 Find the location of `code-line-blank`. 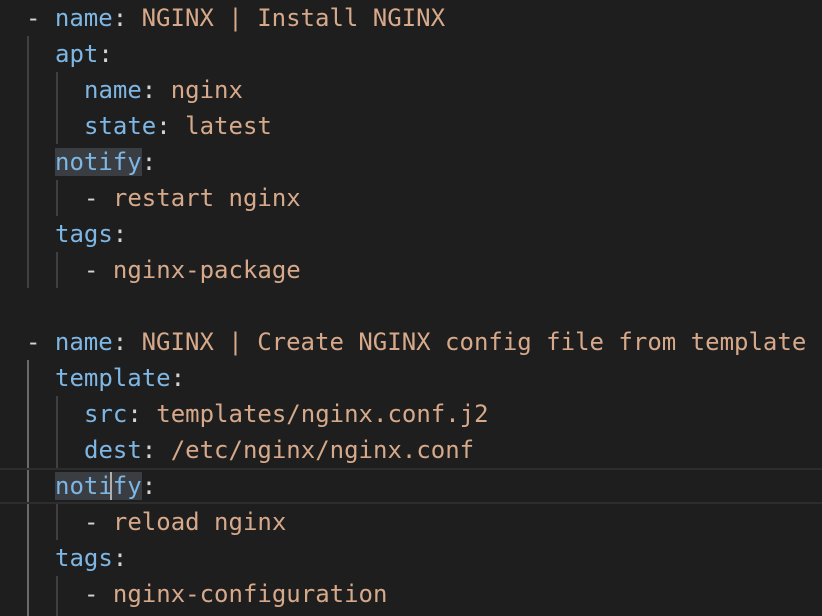

code-line-blank is located at coordinates (411, 306).